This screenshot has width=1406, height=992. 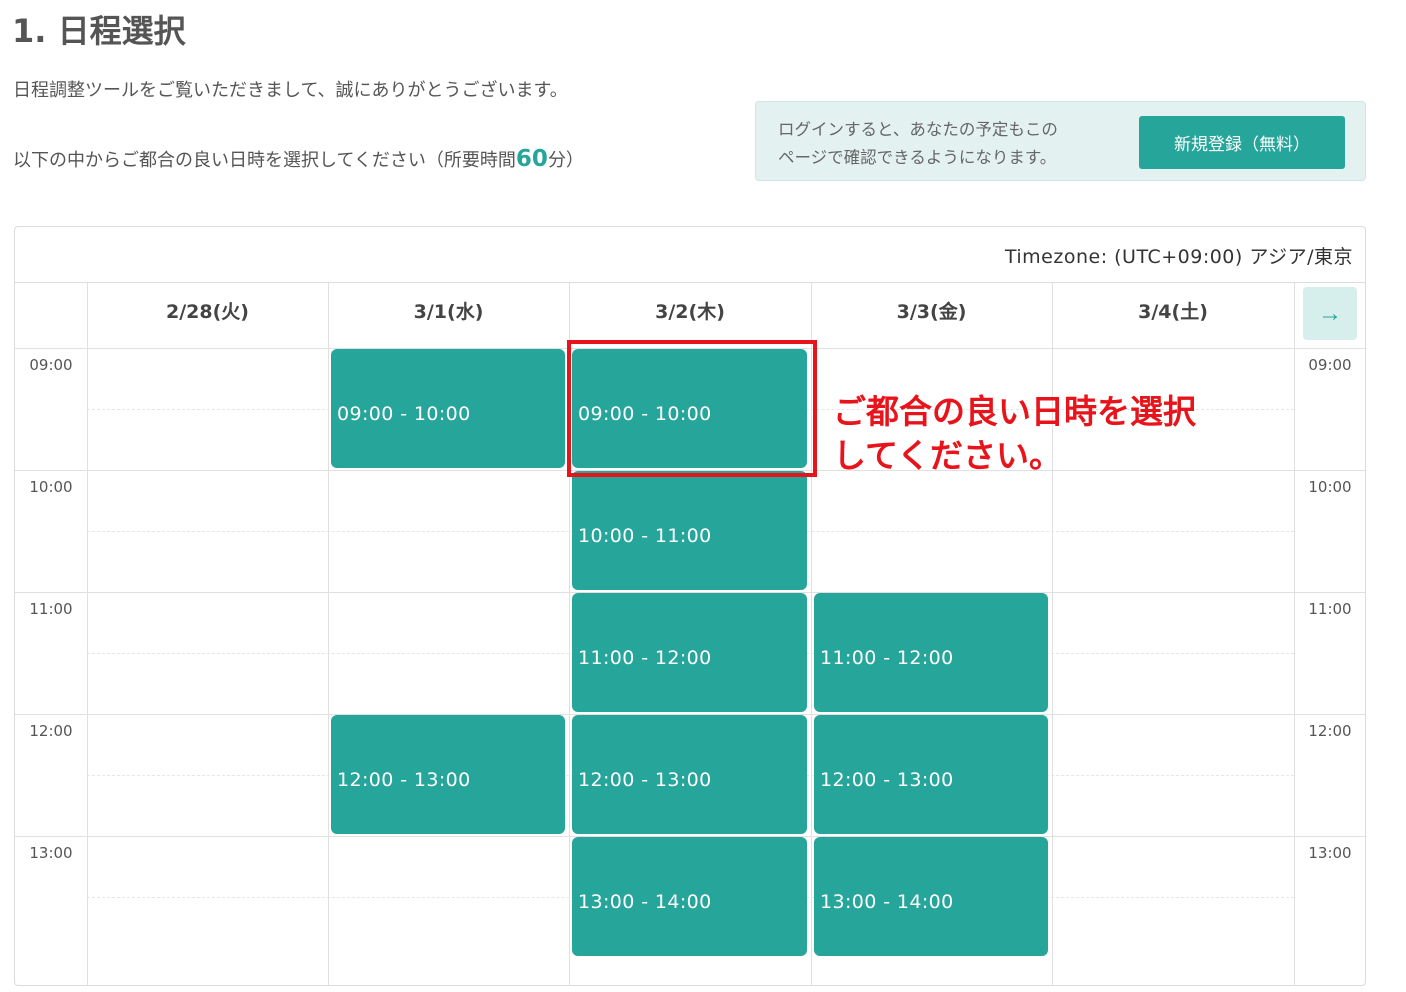 I want to click on time-label-left: 11:00, so click(x=51, y=609).